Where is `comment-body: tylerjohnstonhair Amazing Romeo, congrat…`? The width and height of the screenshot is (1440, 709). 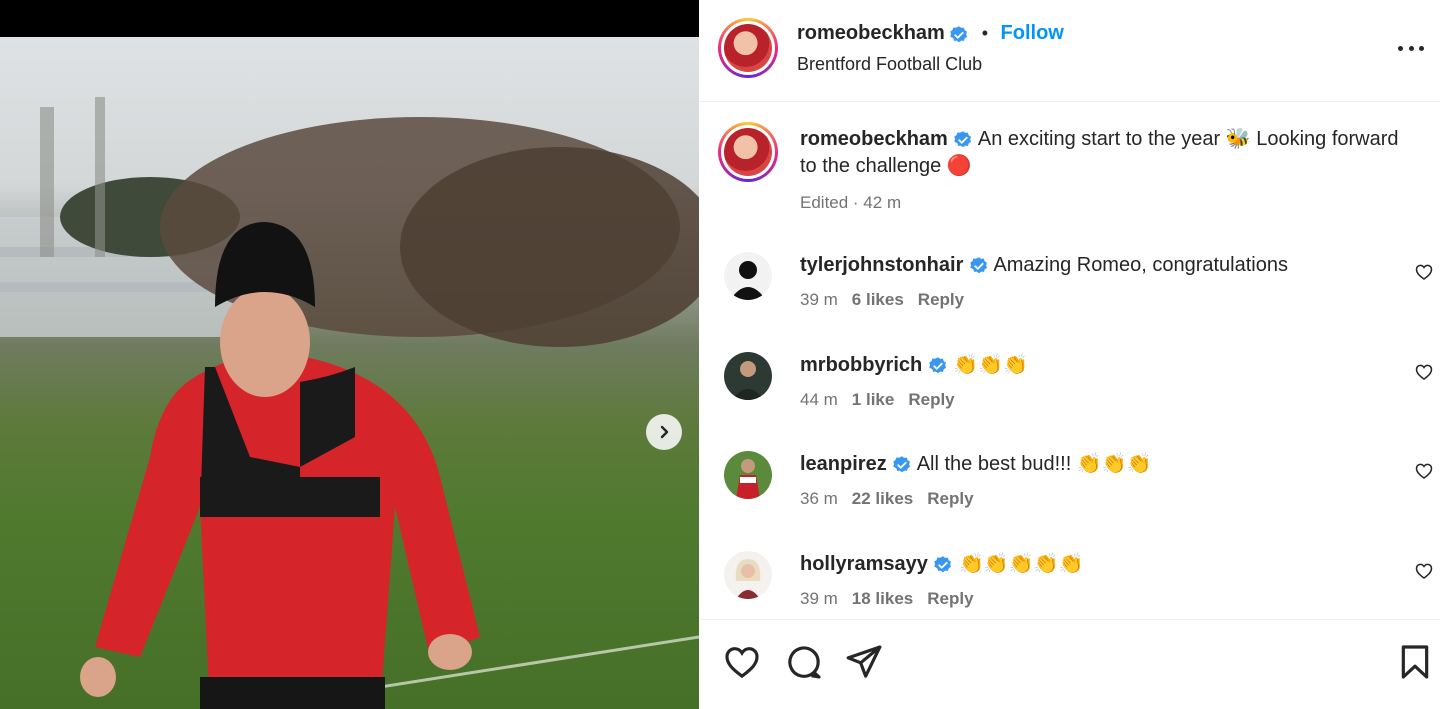
comment-body: tylerjohnstonhair Amazing Romeo, congrat… is located at coordinates (1090, 265).